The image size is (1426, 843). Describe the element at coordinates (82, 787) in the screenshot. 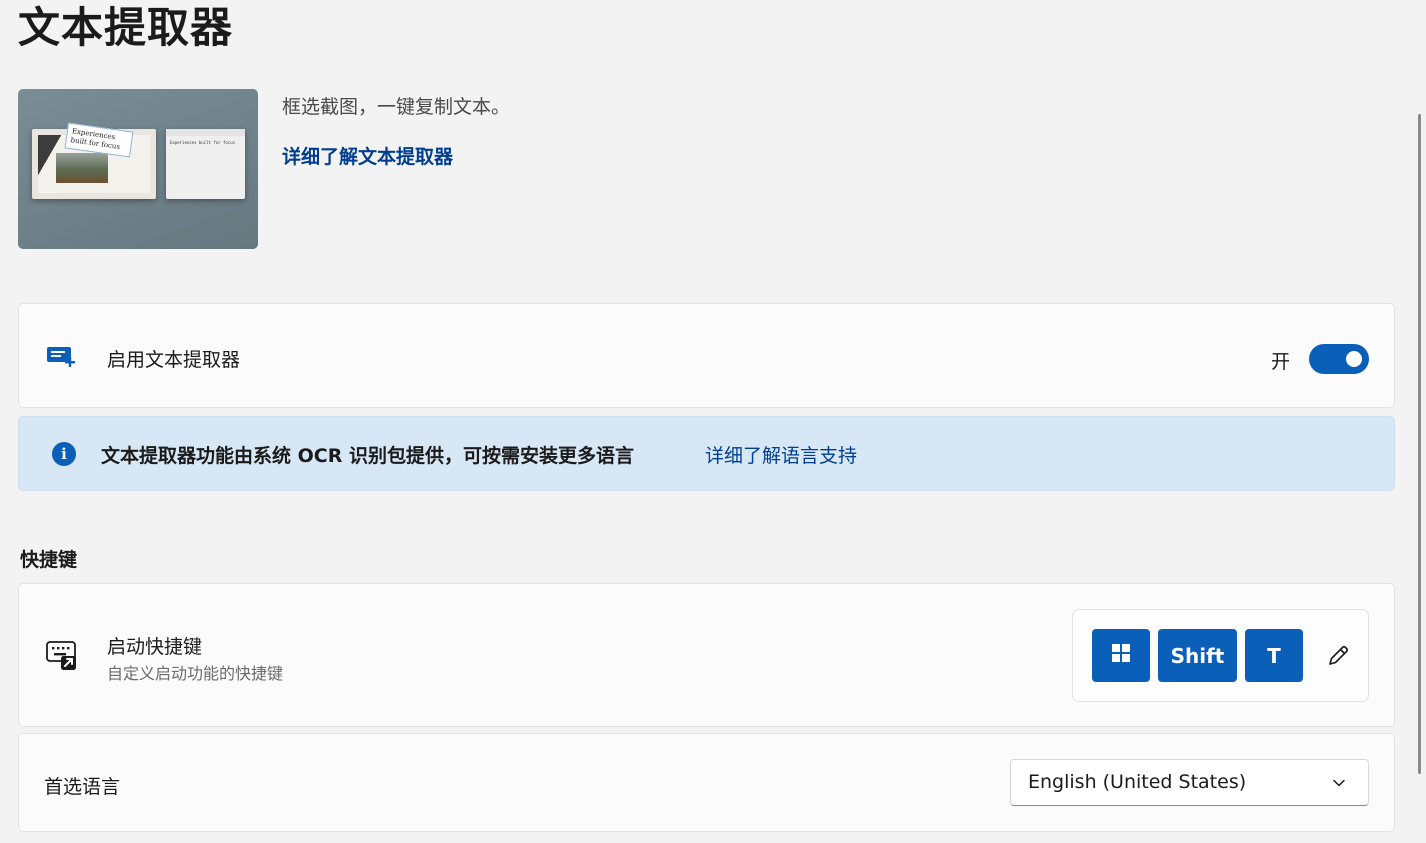

I see `preferred-language-label: 首选语言` at that location.